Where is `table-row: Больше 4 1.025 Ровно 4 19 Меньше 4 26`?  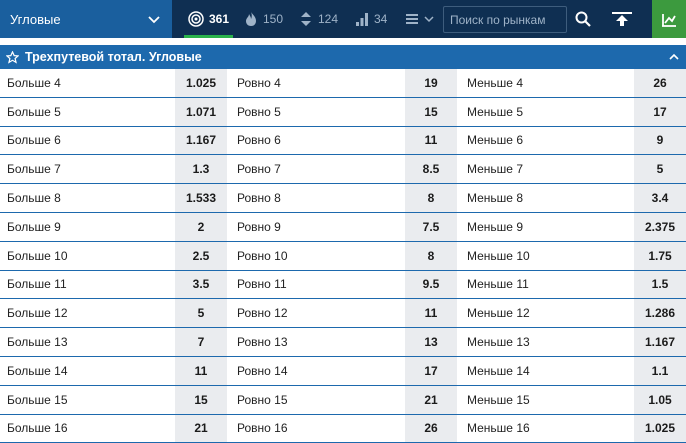
table-row: Больше 4 1.025 Ровно 4 19 Меньше 4 26 is located at coordinates (343, 83).